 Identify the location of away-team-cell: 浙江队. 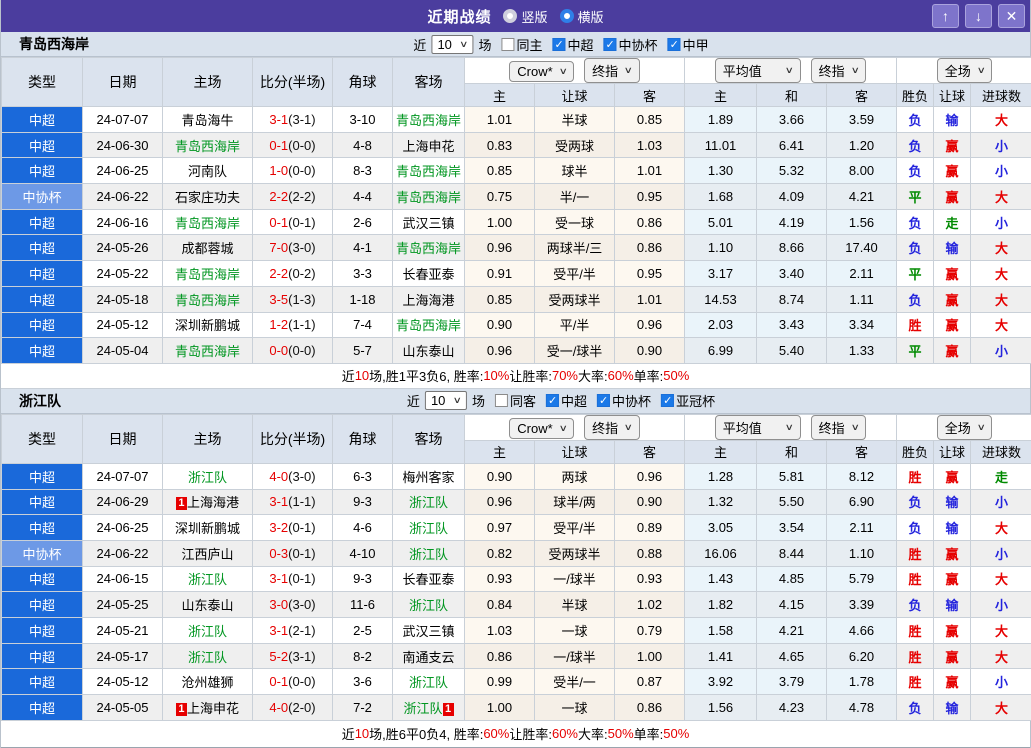
(429, 682).